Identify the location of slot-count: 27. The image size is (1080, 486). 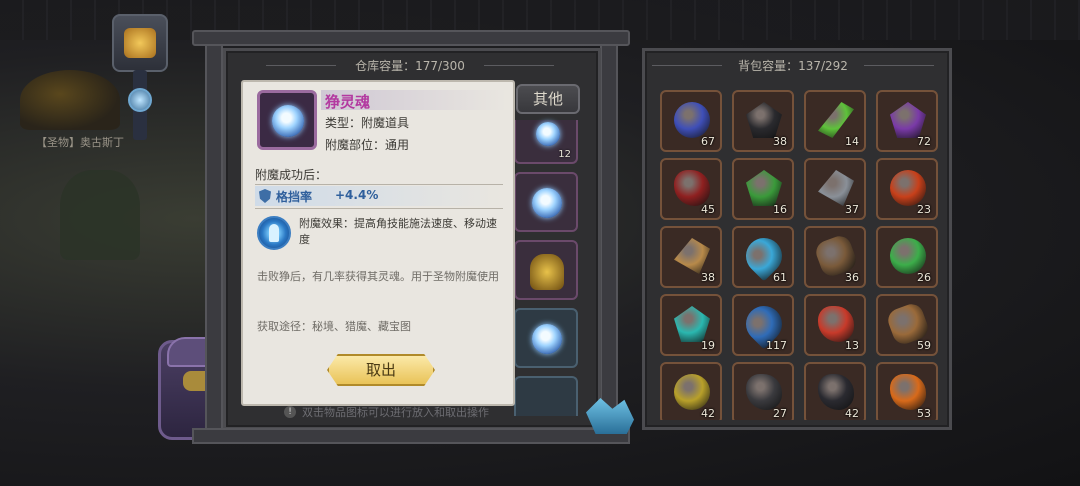
(780, 413).